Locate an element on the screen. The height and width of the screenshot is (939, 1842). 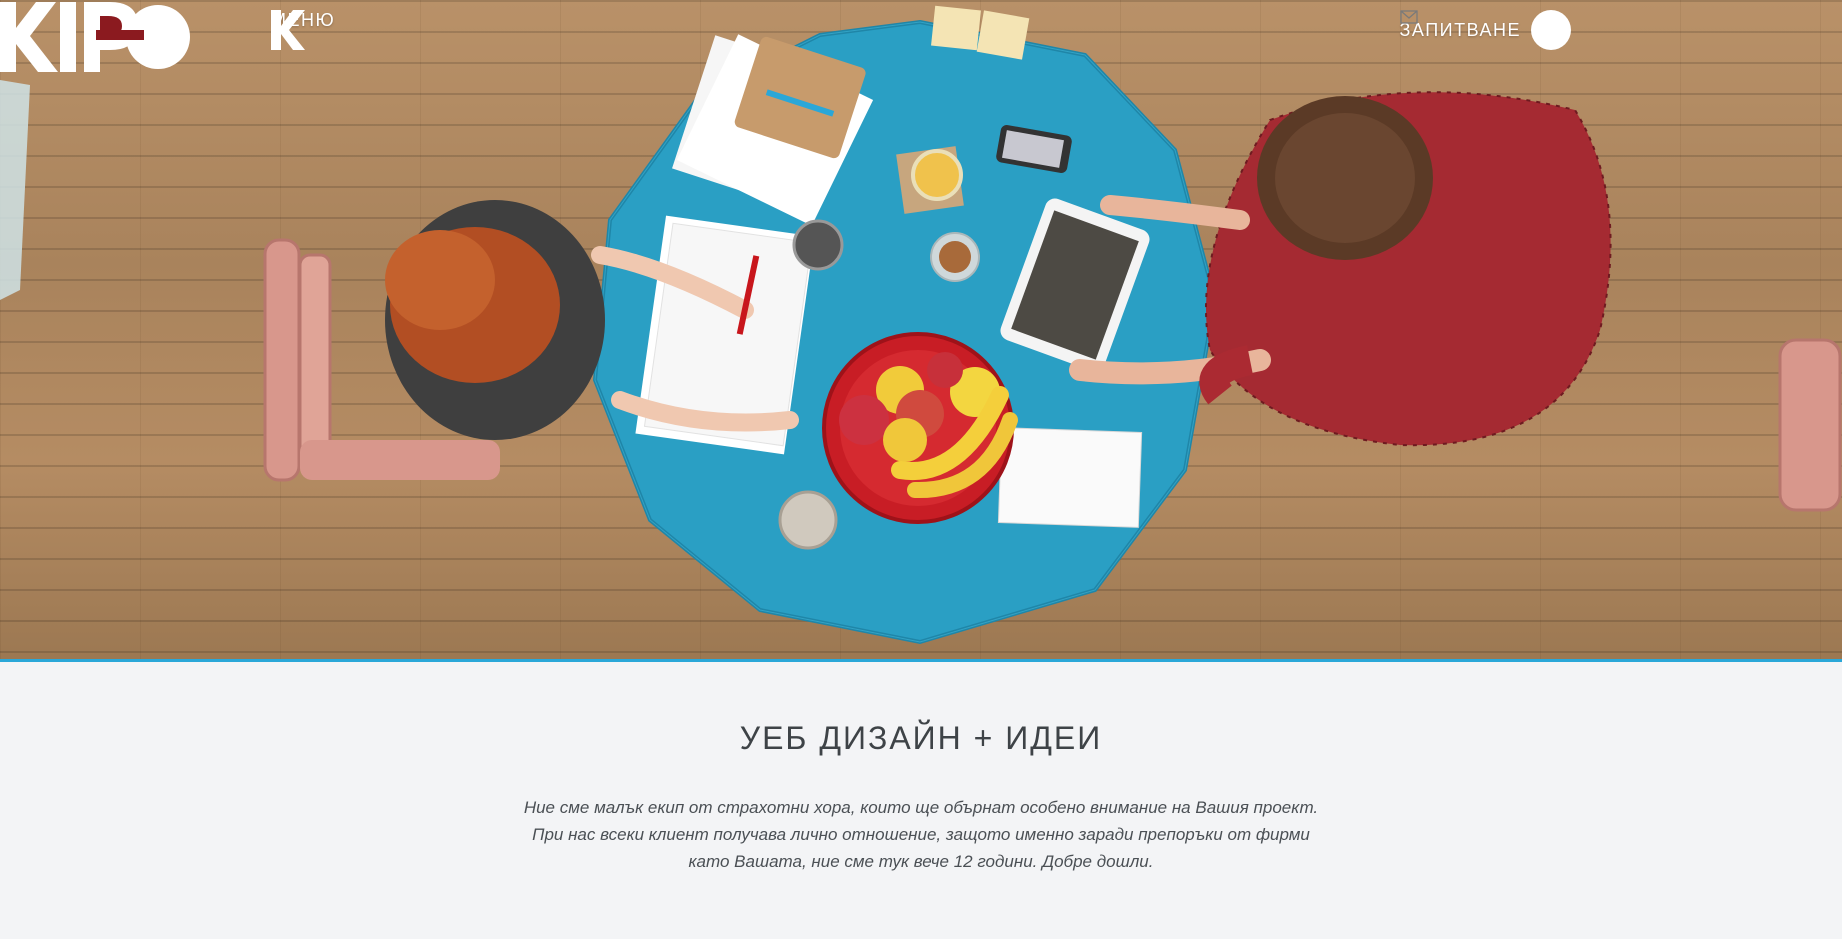
envelope-icon is located at coordinates (1485, 30).